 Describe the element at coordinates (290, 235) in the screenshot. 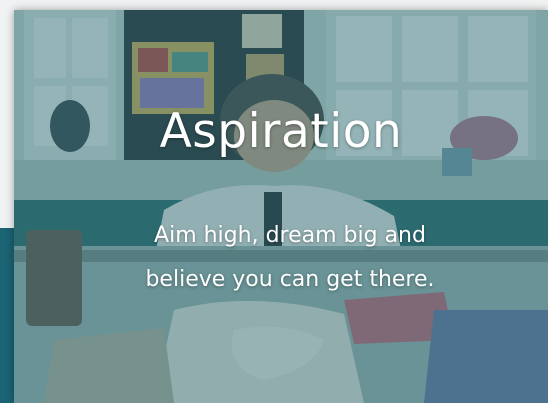

I see `card-subtitle-line-1: Aim high, dream big and` at that location.